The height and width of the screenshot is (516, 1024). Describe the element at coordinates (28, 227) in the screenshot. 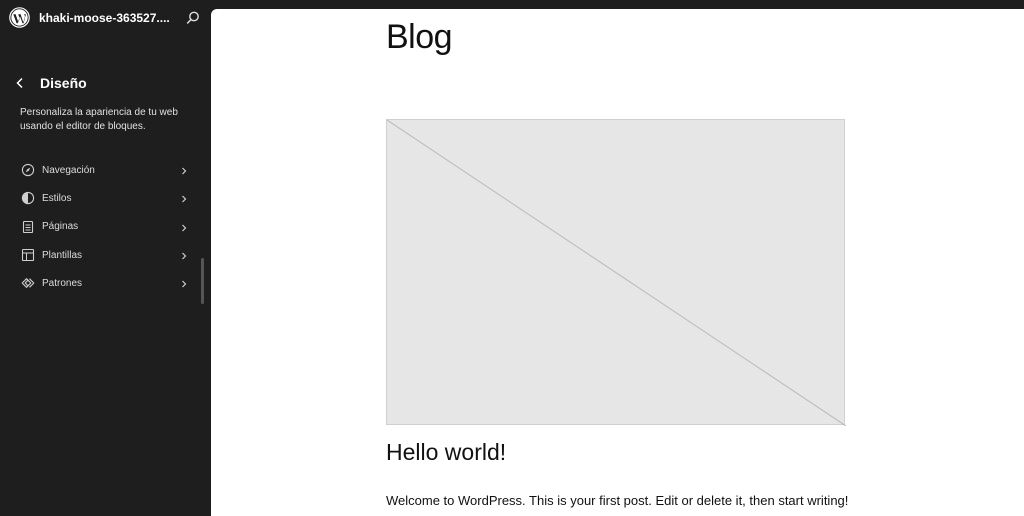

I see `page-icon` at that location.